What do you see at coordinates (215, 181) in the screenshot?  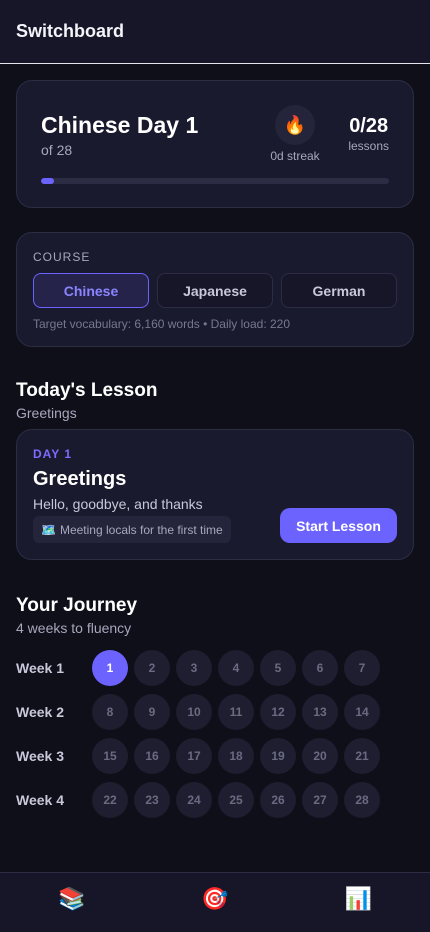 I see `progress-bar` at bounding box center [215, 181].